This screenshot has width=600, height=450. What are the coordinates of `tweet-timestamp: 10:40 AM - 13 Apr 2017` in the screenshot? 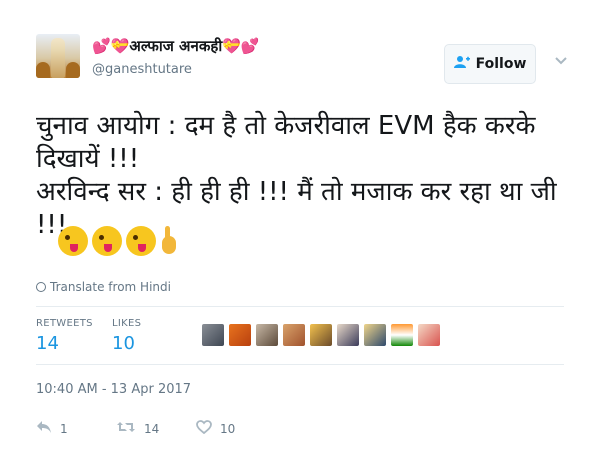 It's located at (113, 389).